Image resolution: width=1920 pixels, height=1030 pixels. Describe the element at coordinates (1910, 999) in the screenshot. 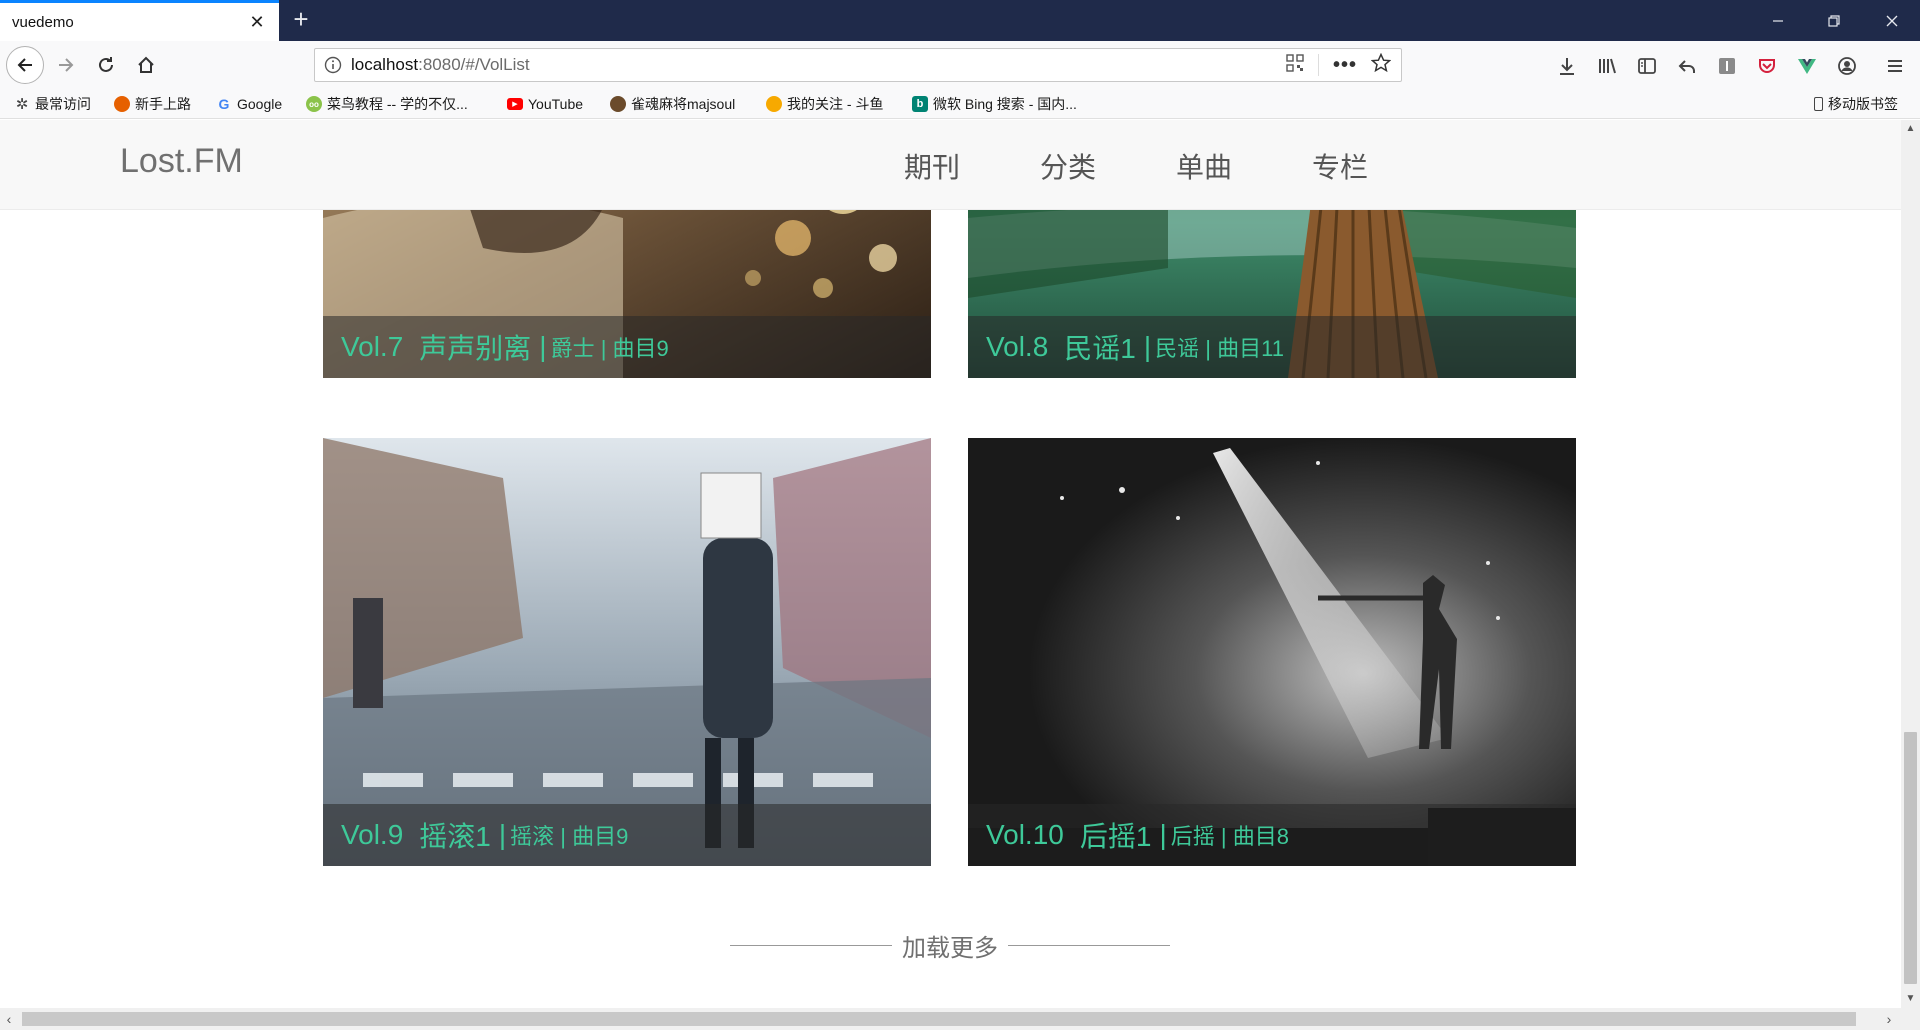

I see `scroll-down-icon: ▼` at that location.